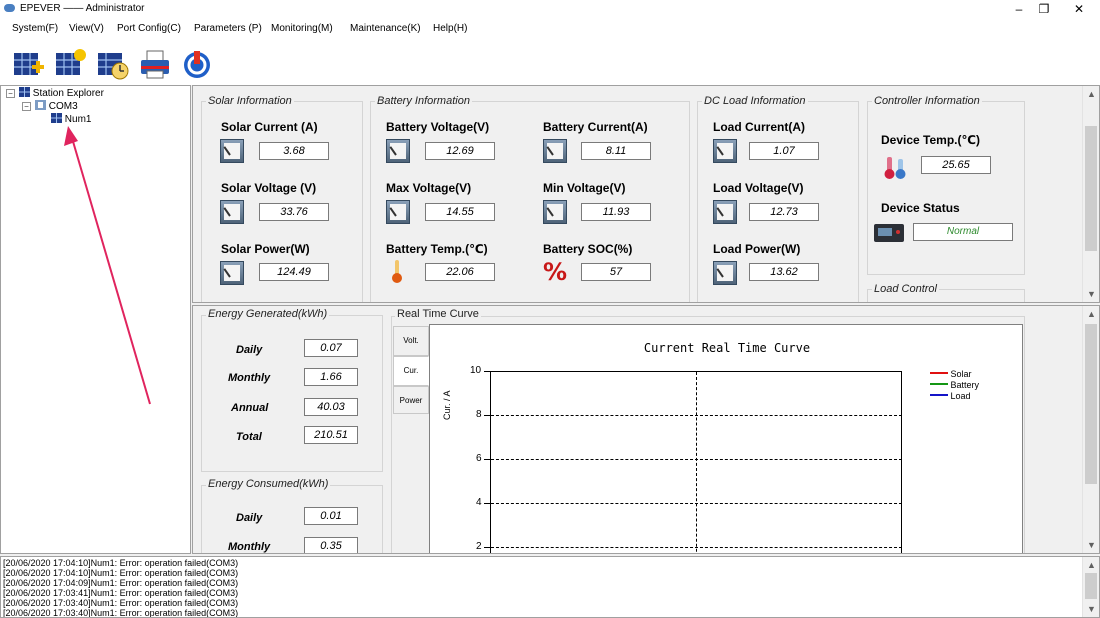  Describe the element at coordinates (155, 64) in the screenshot. I see `printer-icon` at that location.